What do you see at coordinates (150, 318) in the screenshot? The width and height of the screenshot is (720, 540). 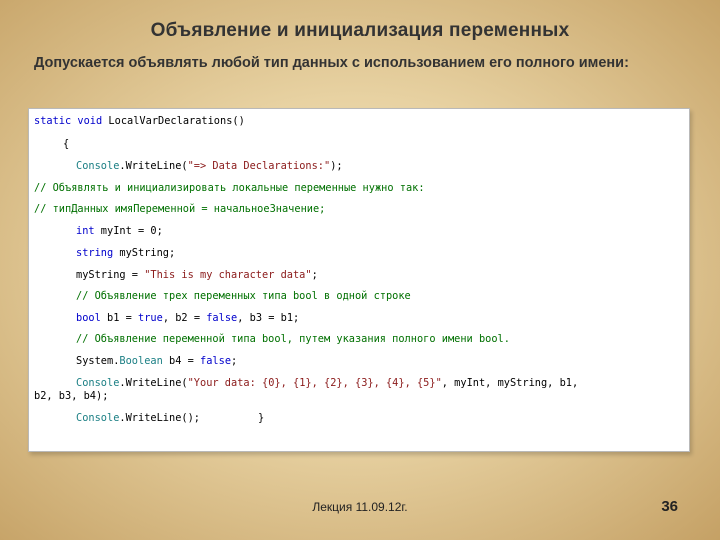 I see `code-keyword: true` at bounding box center [150, 318].